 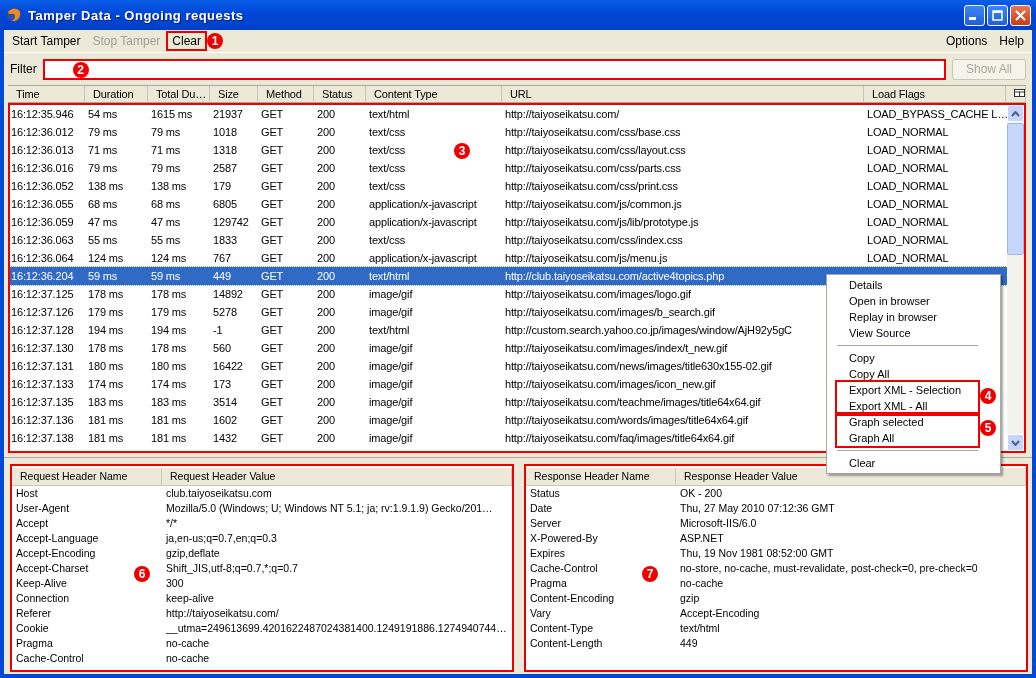 I want to click on table-cell: 16:12:36.059, so click(x=42, y=222).